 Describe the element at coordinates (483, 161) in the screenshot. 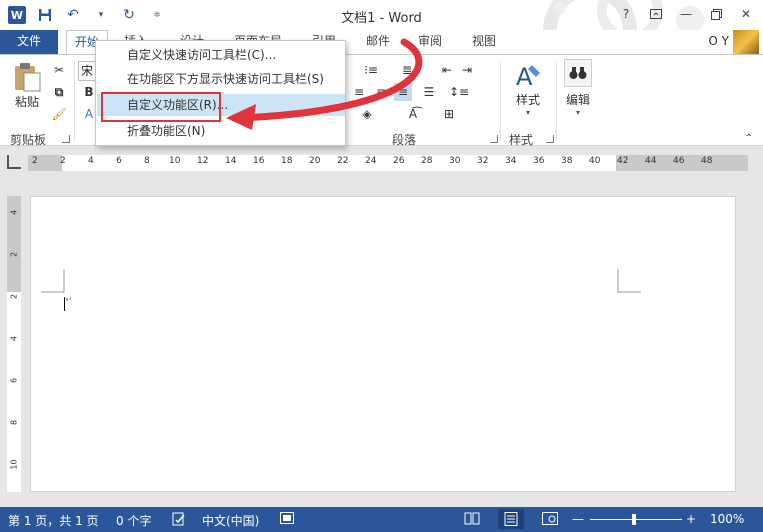

I see `ruler-tick-label: 32` at that location.